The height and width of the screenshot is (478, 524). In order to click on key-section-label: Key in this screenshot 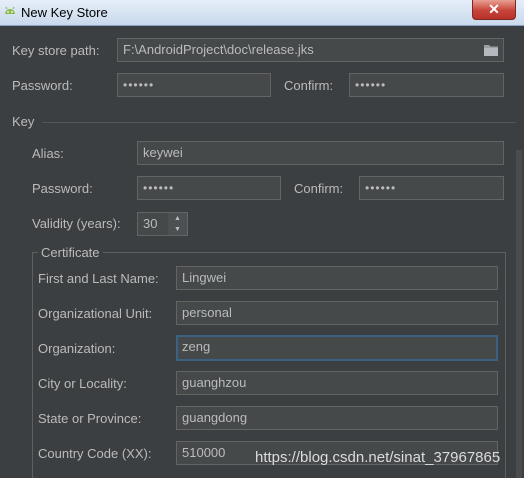, I will do `click(23, 121)`.